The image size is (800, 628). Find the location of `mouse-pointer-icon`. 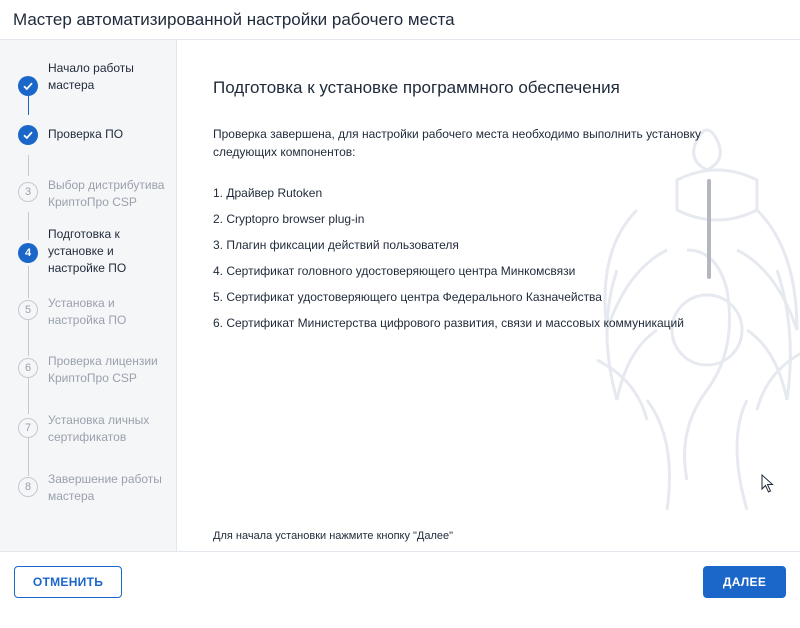

mouse-pointer-icon is located at coordinates (767, 483).